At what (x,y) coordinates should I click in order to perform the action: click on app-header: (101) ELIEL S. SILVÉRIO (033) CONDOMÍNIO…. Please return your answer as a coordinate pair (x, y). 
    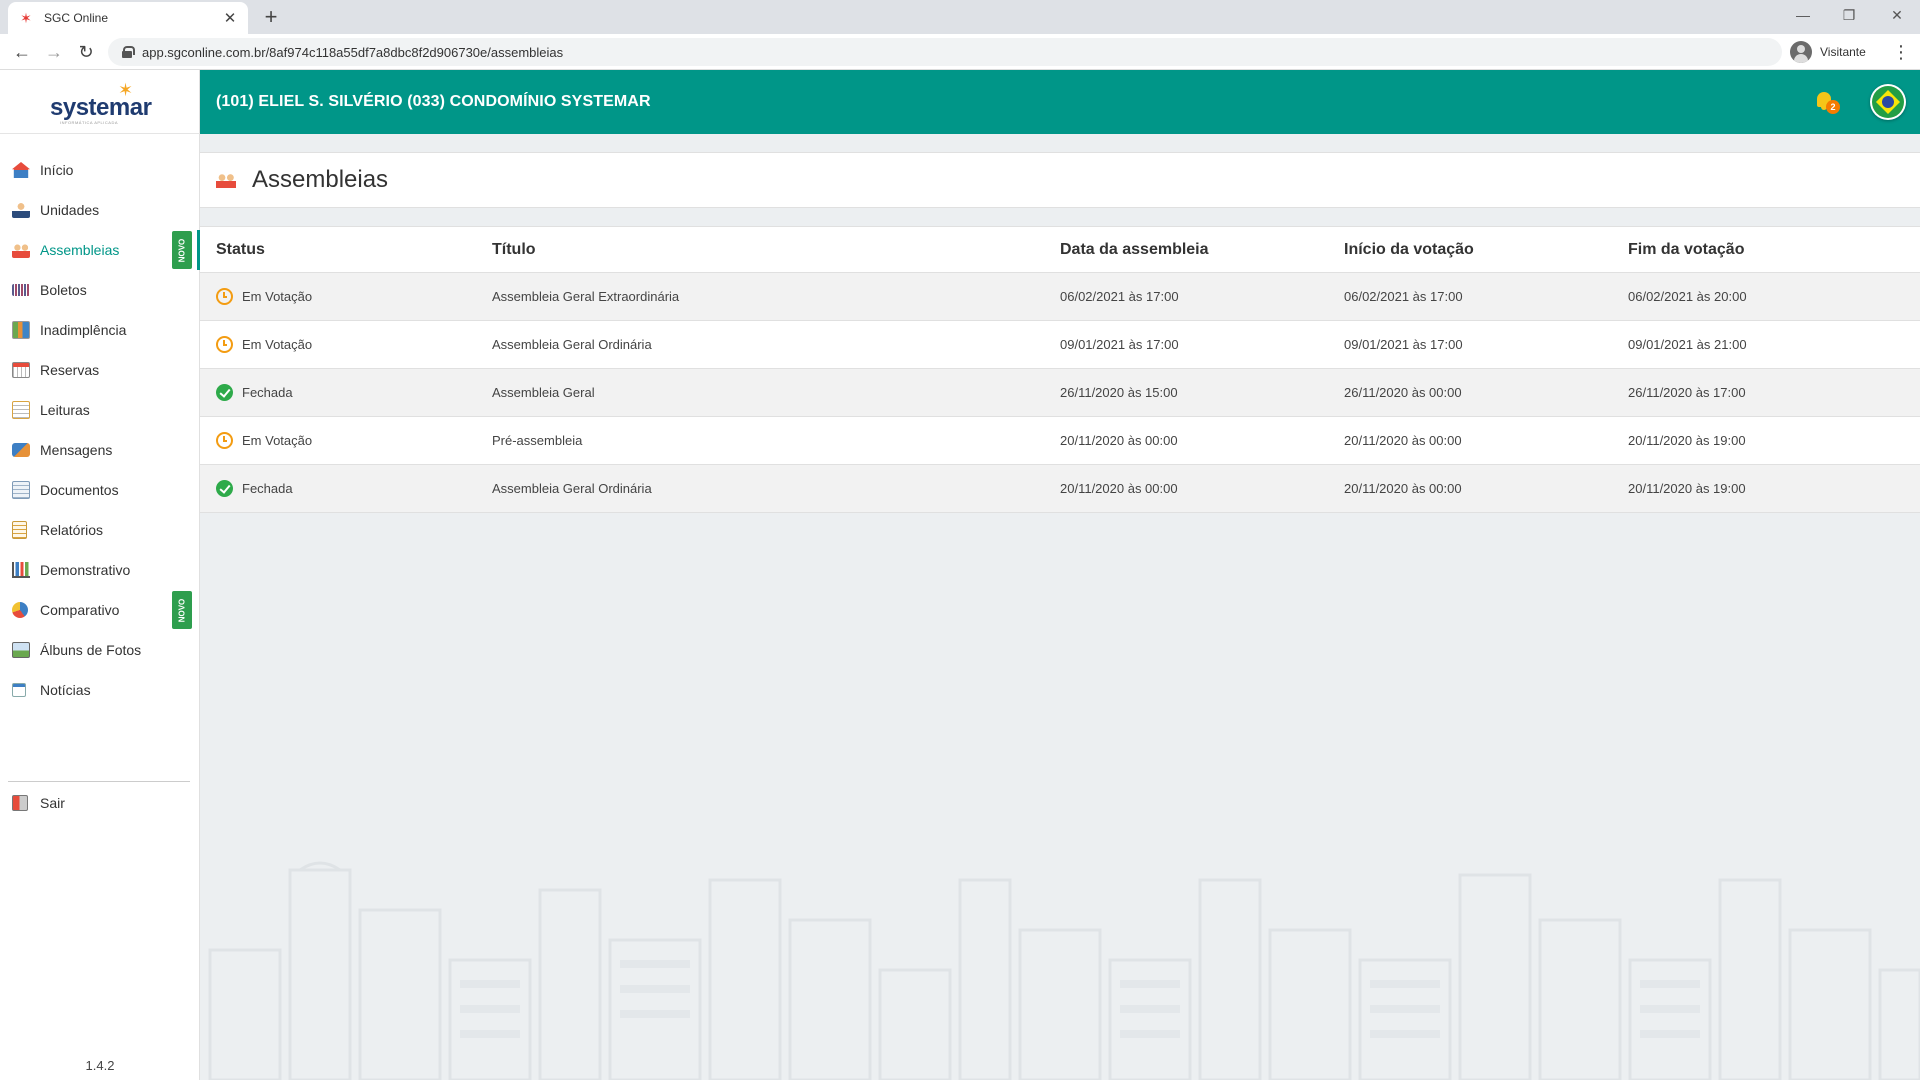
    Looking at the image, I should click on (1060, 102).